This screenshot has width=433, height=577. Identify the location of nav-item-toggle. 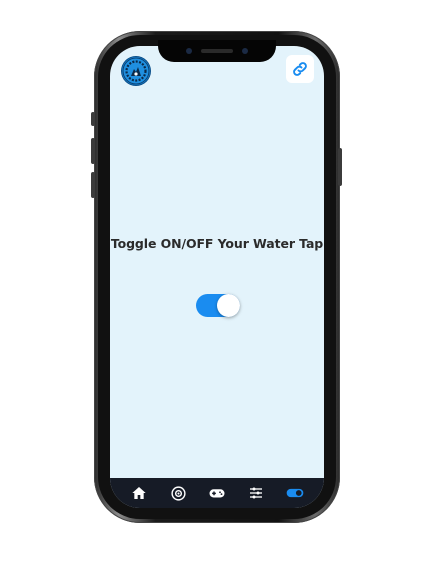
(295, 493).